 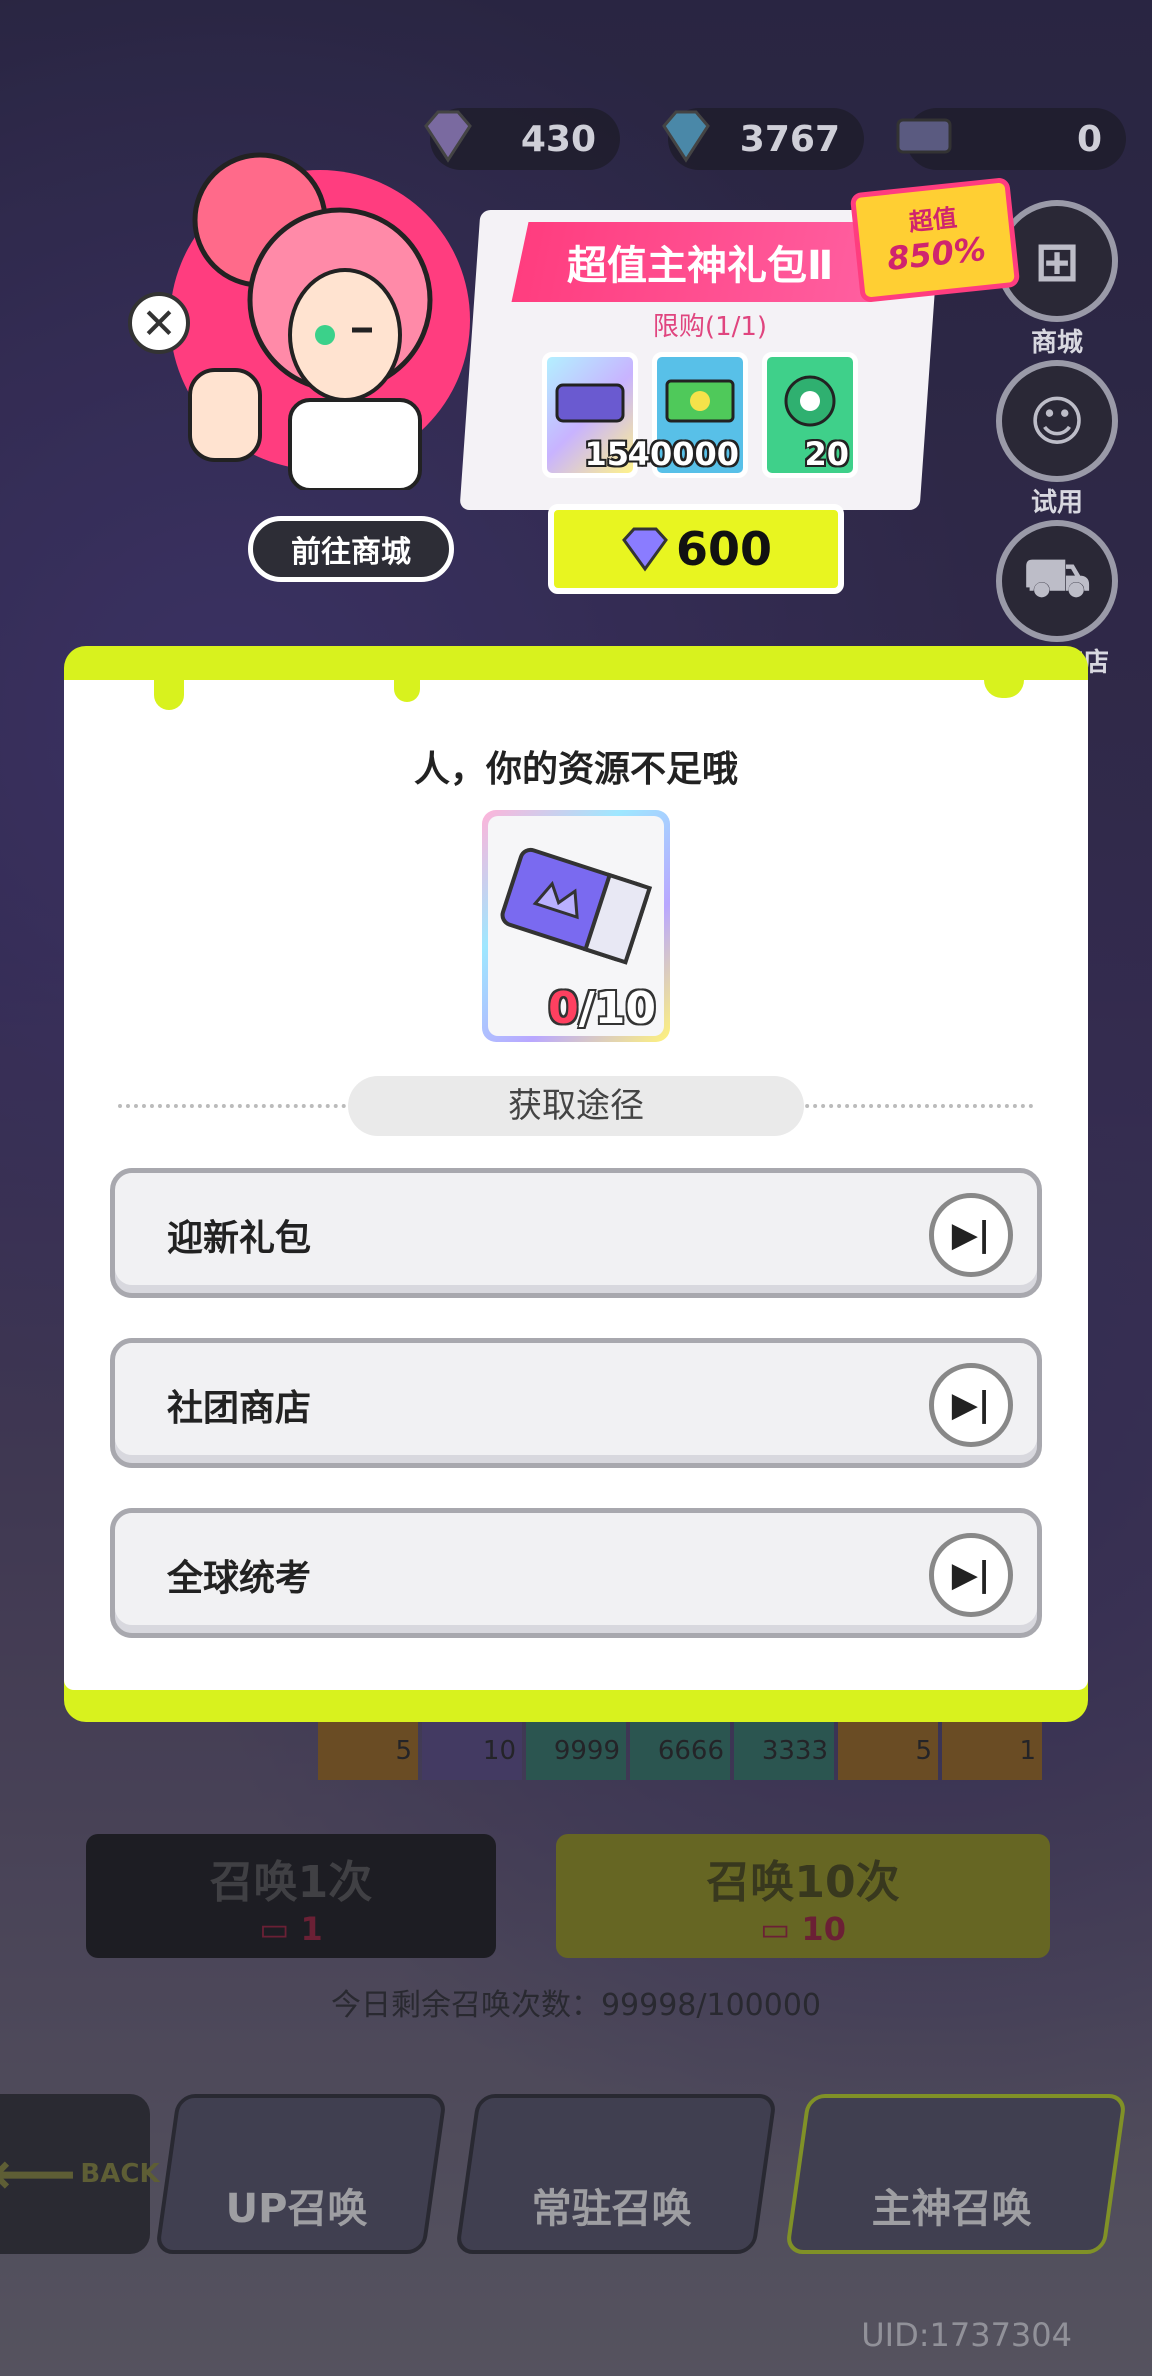 I want to click on dialog-title: 人，你的资源不足哦, so click(x=575, y=769).